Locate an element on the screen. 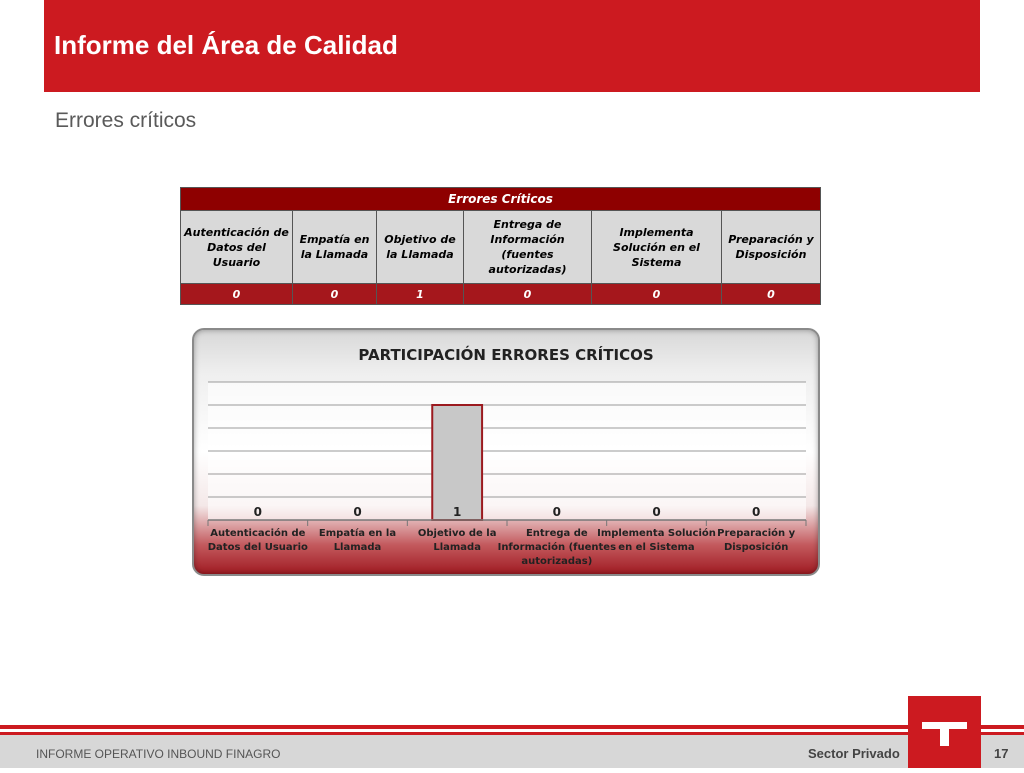  category-label: Autenticación de Datos del Usuario is located at coordinates (258, 540).